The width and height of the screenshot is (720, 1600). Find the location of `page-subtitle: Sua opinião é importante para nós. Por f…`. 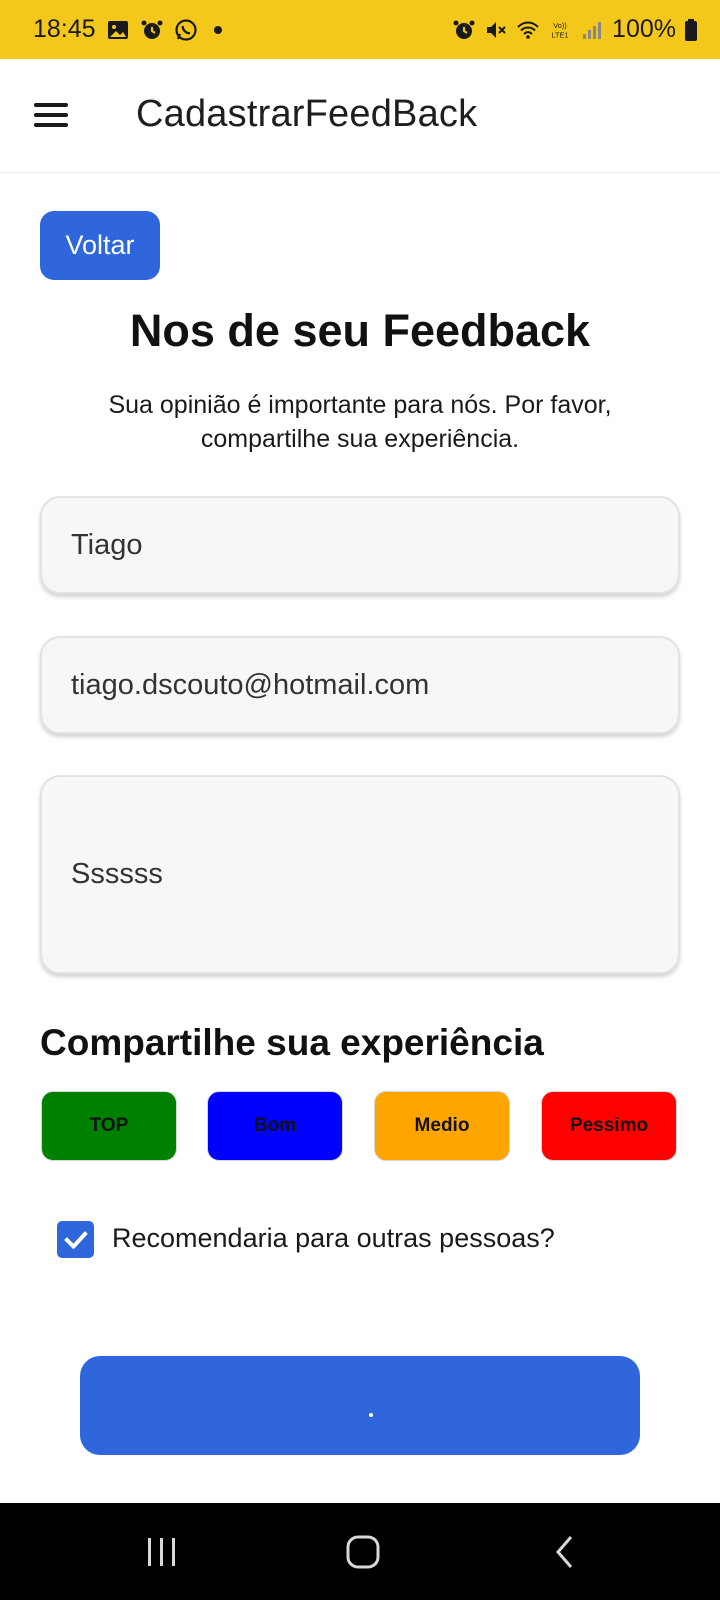

page-subtitle: Sua opinião é importante para nós. Por f… is located at coordinates (360, 422).